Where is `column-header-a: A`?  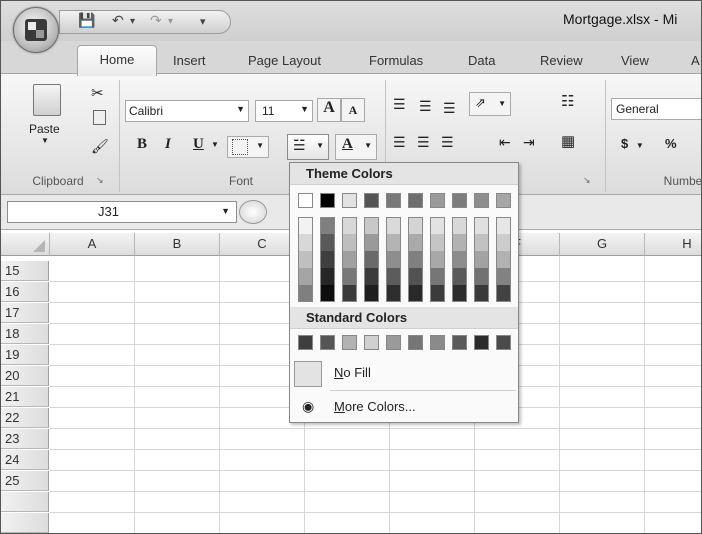
column-header-a: A is located at coordinates (92, 244).